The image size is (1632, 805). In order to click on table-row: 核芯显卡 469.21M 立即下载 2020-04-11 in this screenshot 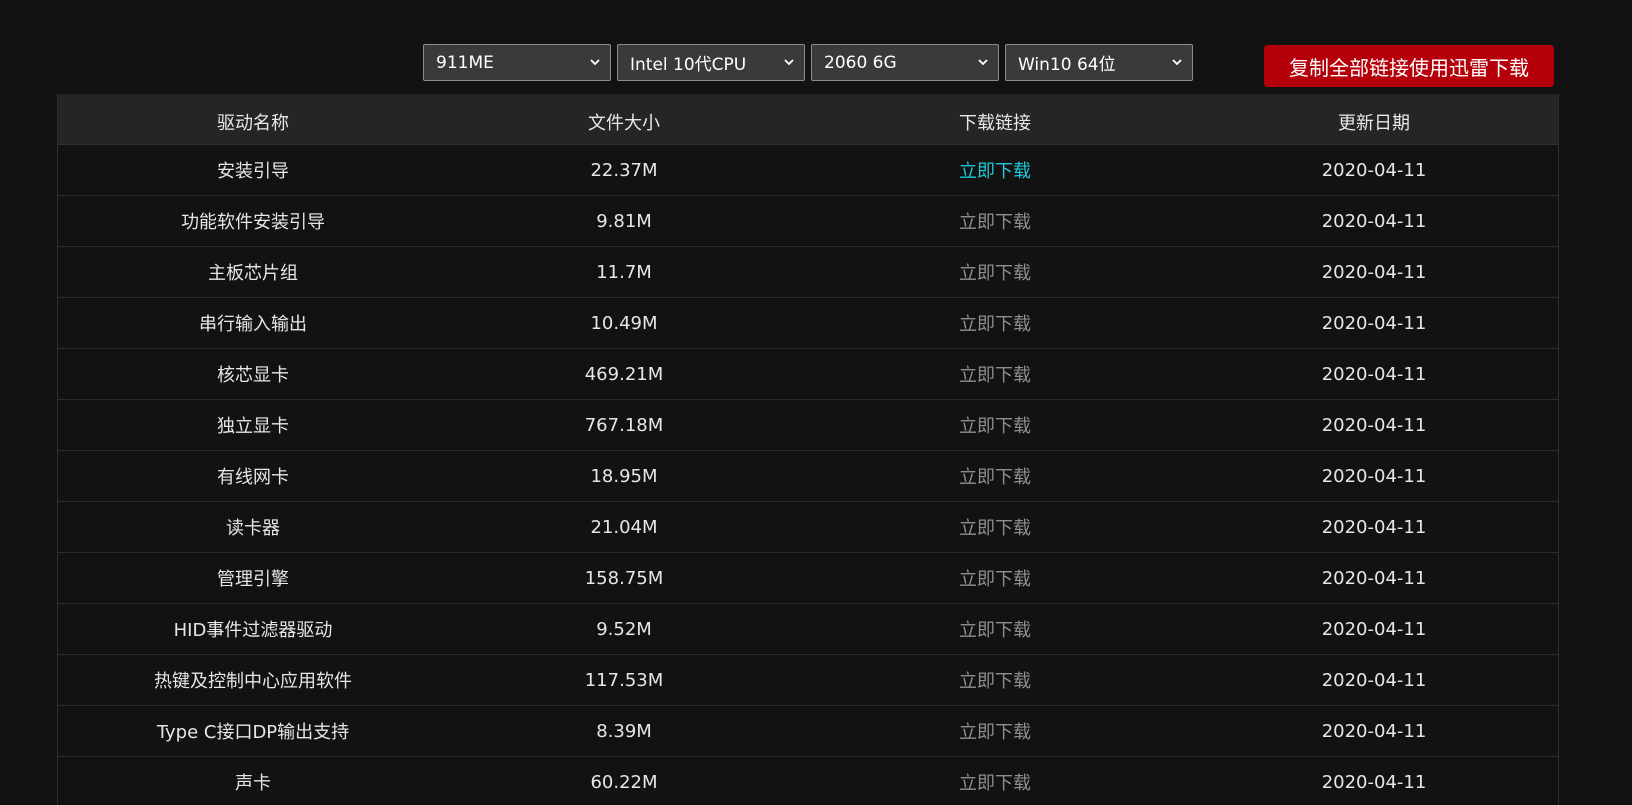, I will do `click(808, 374)`.